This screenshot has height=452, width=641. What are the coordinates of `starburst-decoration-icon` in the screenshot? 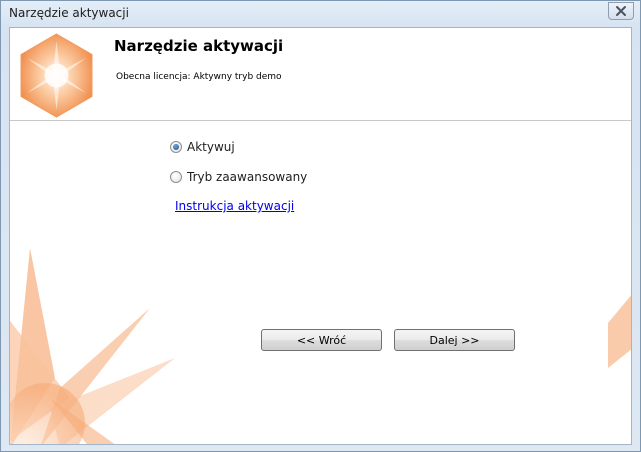 It's located at (92, 346).